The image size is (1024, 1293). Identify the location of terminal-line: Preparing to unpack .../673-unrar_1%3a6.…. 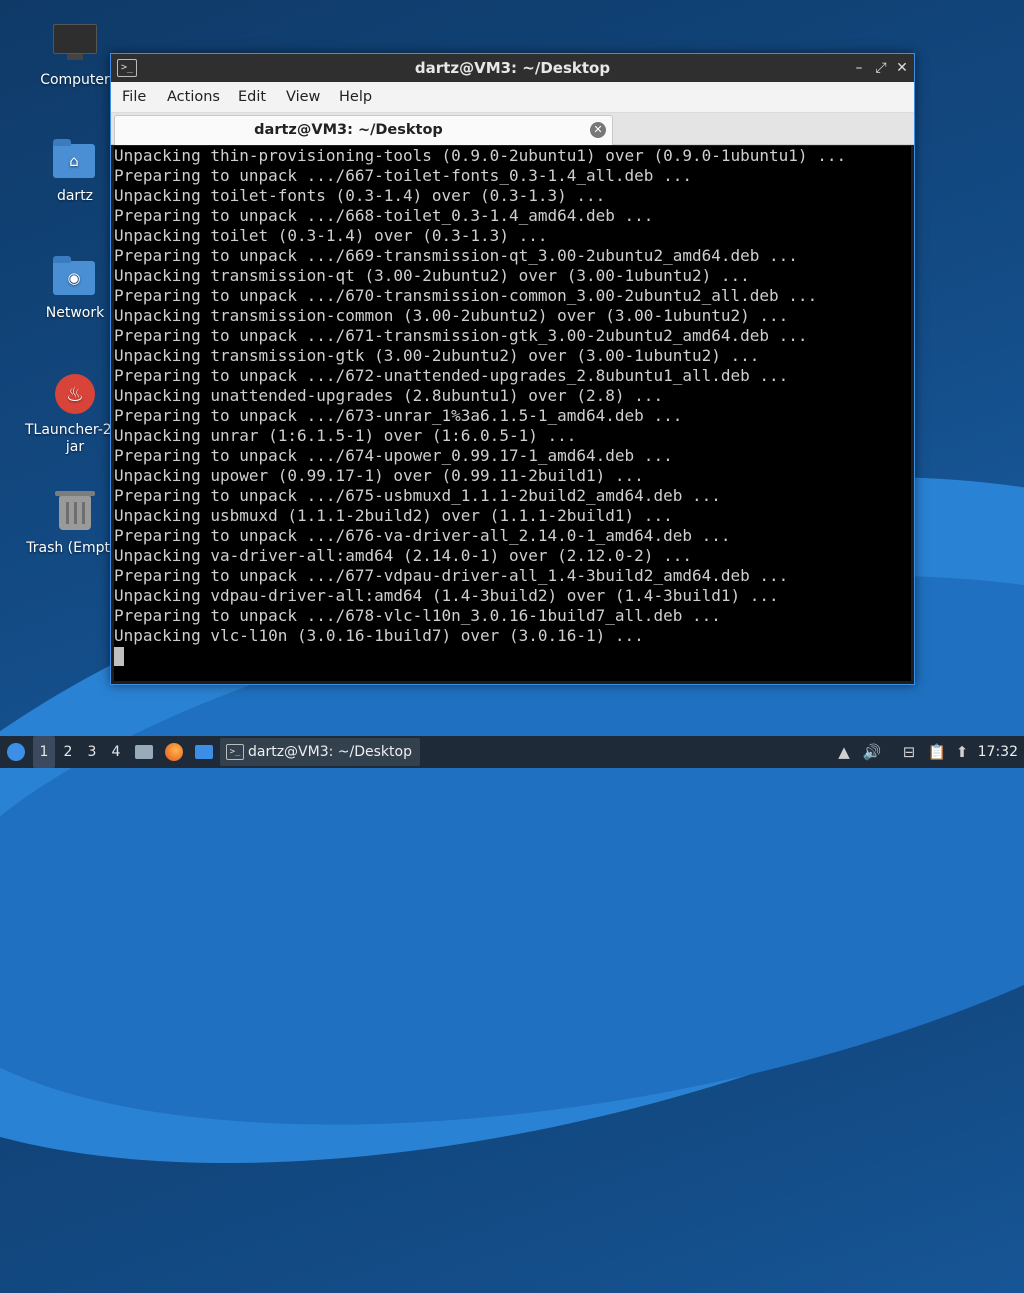
(398, 415).